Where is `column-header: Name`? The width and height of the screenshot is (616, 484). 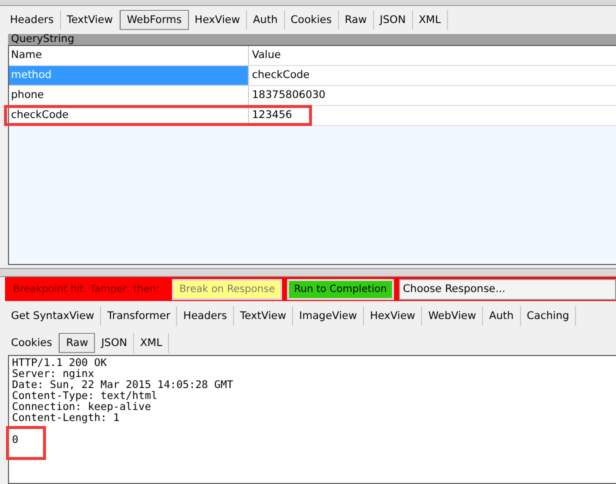
column-header: Name is located at coordinates (129, 55).